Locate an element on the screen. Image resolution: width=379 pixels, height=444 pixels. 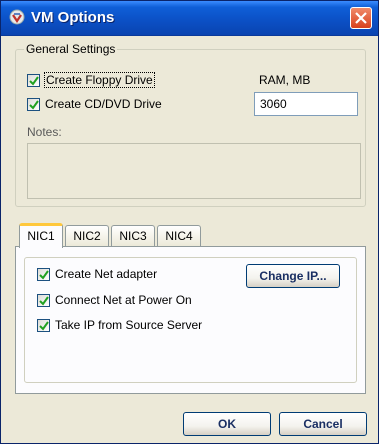
tab-nic1-label: NIC1 is located at coordinates (41, 236).